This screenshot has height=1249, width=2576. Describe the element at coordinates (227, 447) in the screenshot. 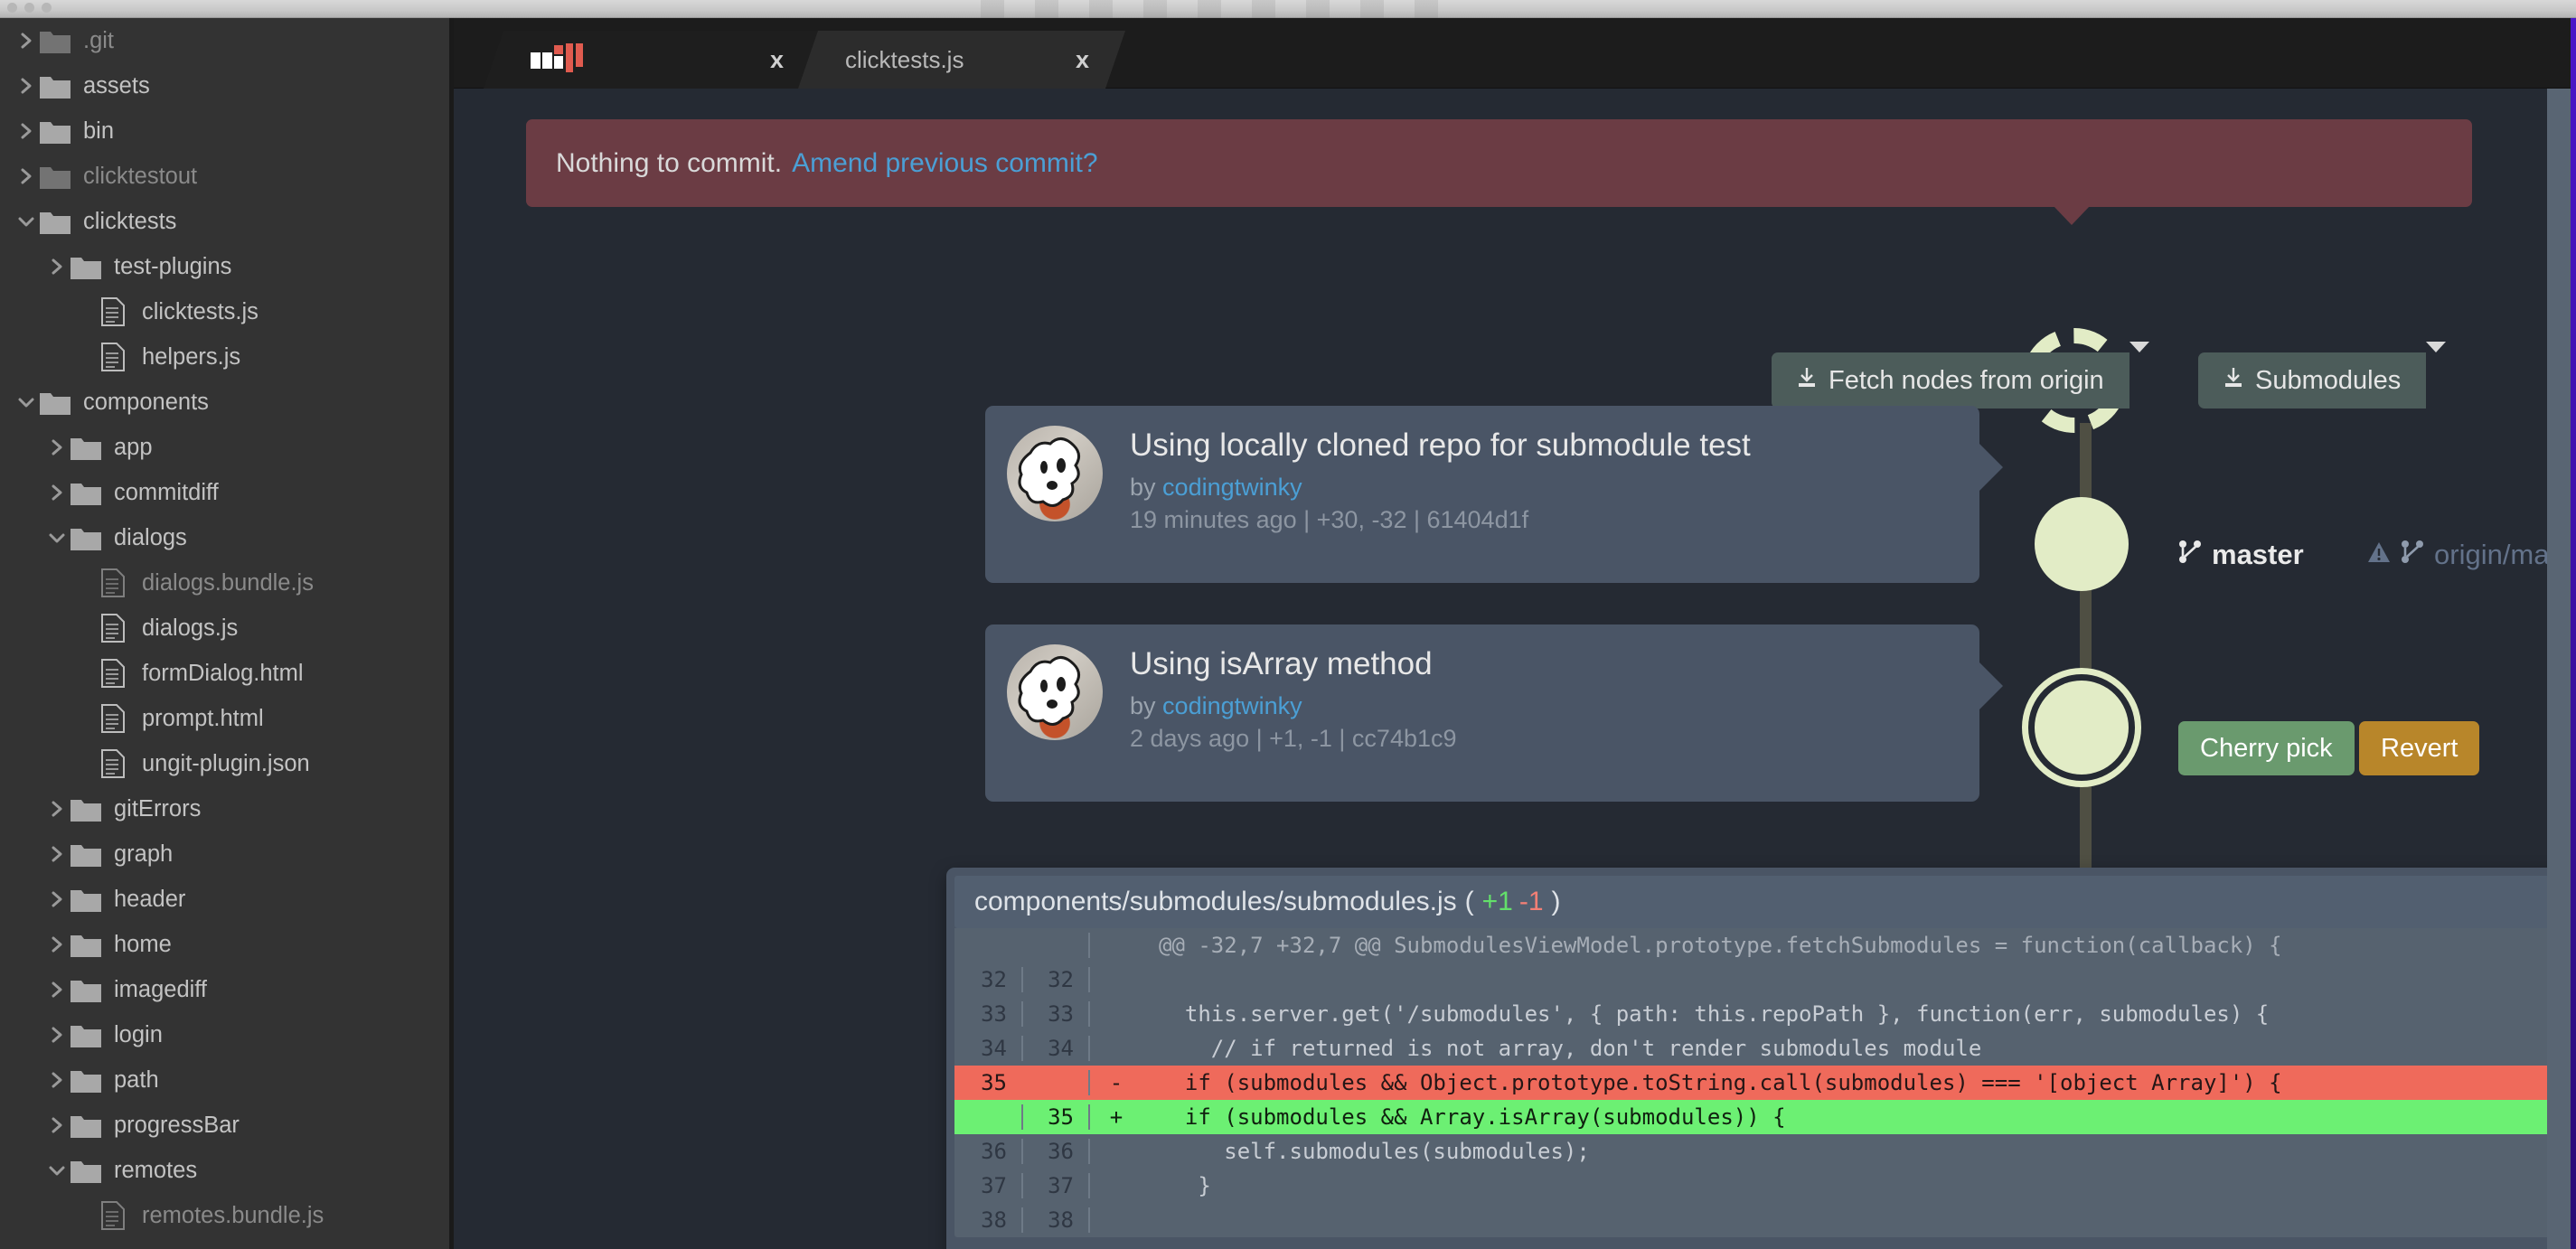

I see `tree-folder-app: app` at that location.